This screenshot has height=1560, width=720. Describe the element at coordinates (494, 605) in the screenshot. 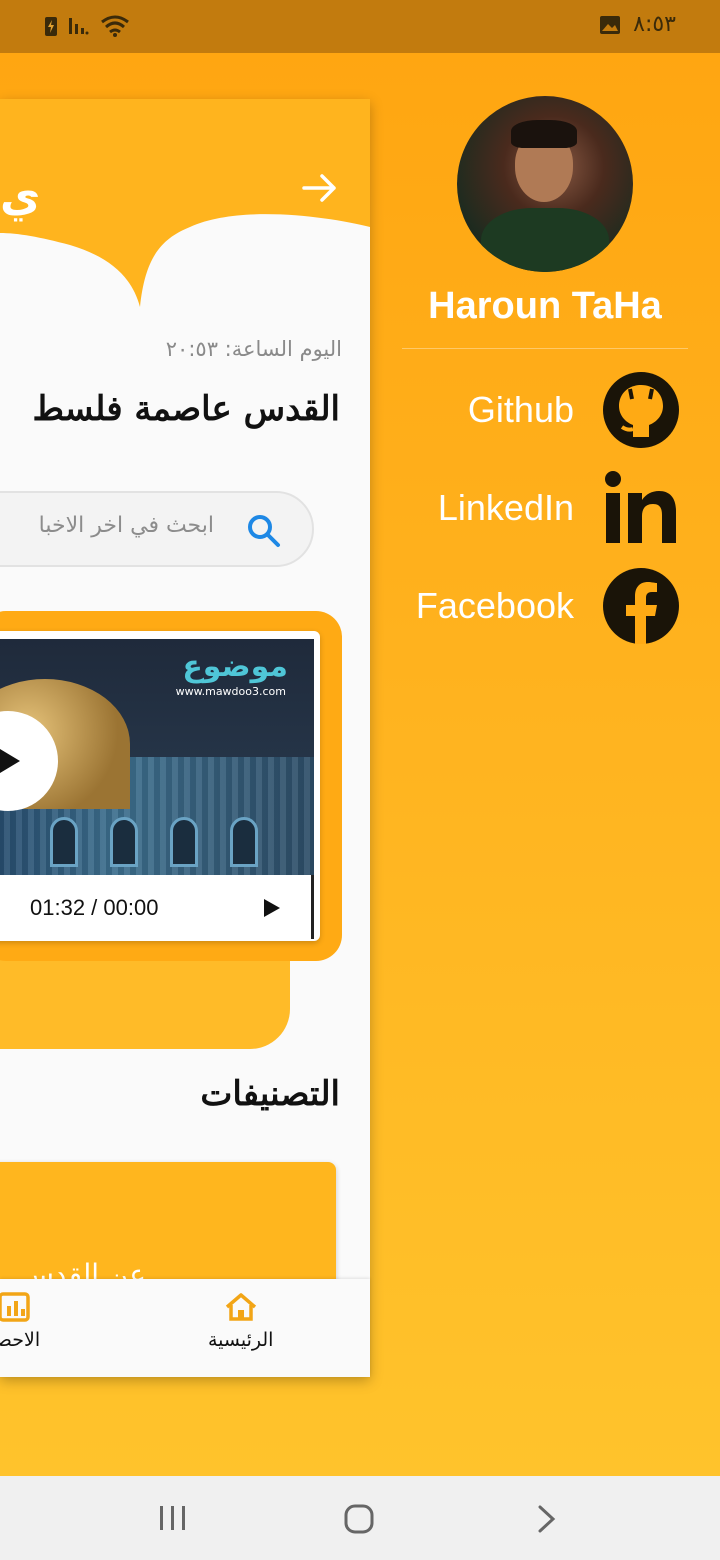

I see `facebook-label: Facebook` at that location.